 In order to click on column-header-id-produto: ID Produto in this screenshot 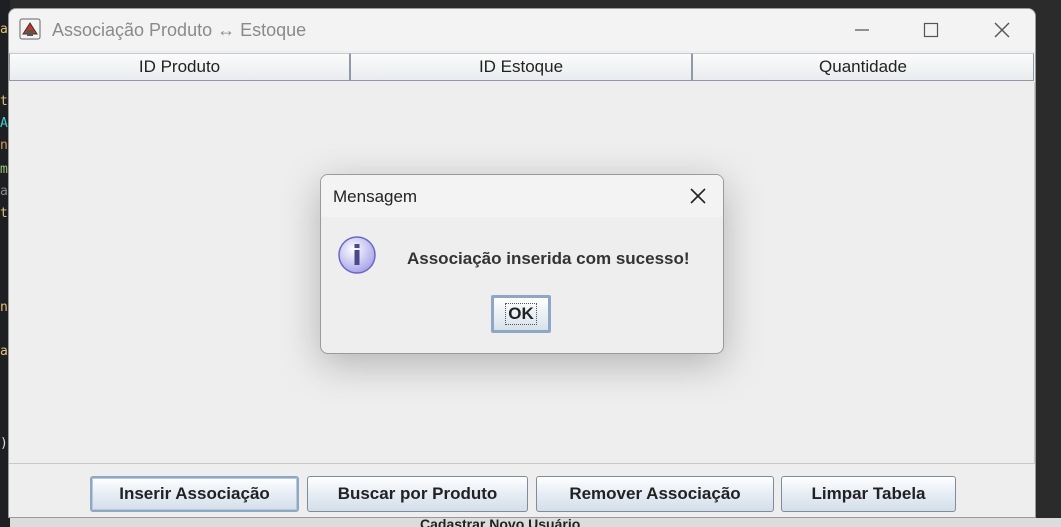, I will do `click(179, 67)`.